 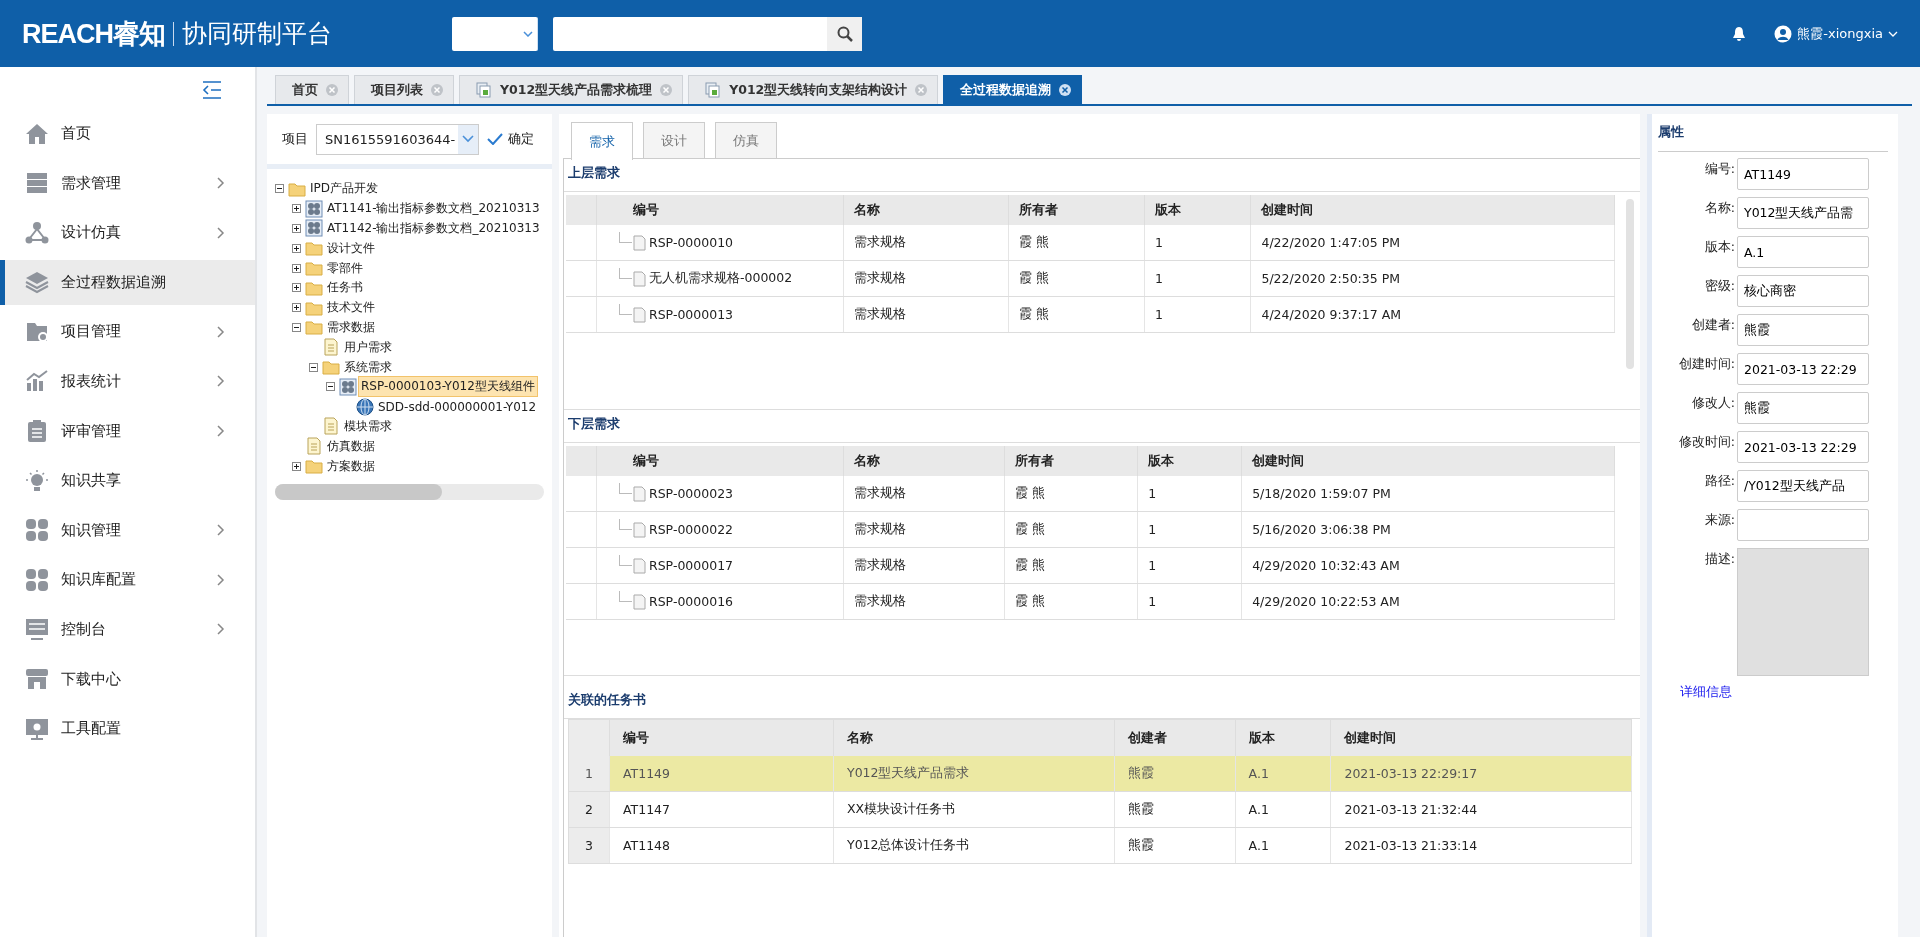 I want to click on details-link: 详细信息, so click(x=1706, y=692).